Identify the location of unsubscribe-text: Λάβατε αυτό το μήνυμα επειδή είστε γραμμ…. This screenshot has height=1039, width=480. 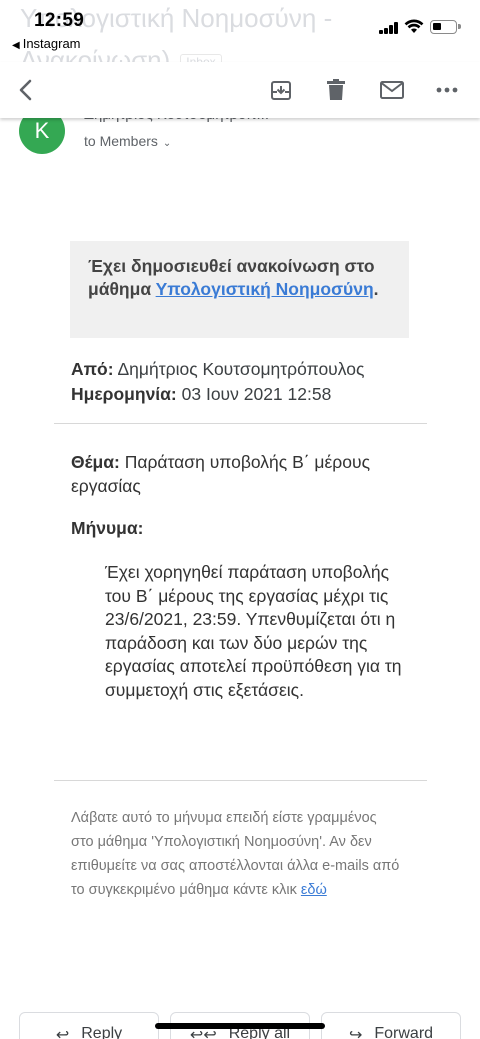
(235, 854).